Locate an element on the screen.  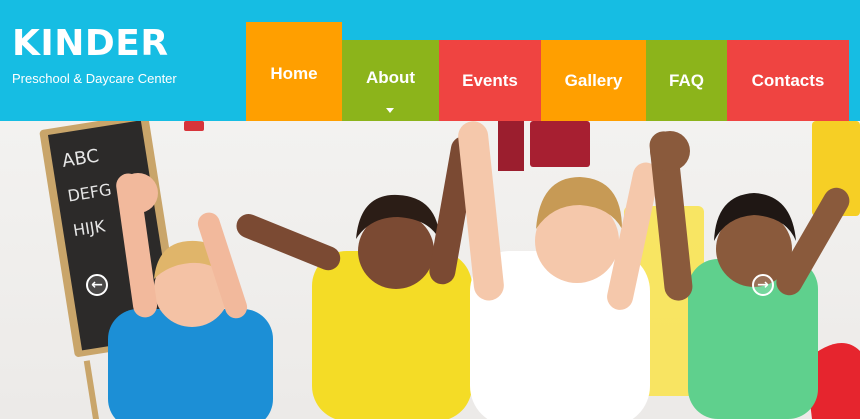
nav-item-contacts: Contacts is located at coordinates (788, 80).